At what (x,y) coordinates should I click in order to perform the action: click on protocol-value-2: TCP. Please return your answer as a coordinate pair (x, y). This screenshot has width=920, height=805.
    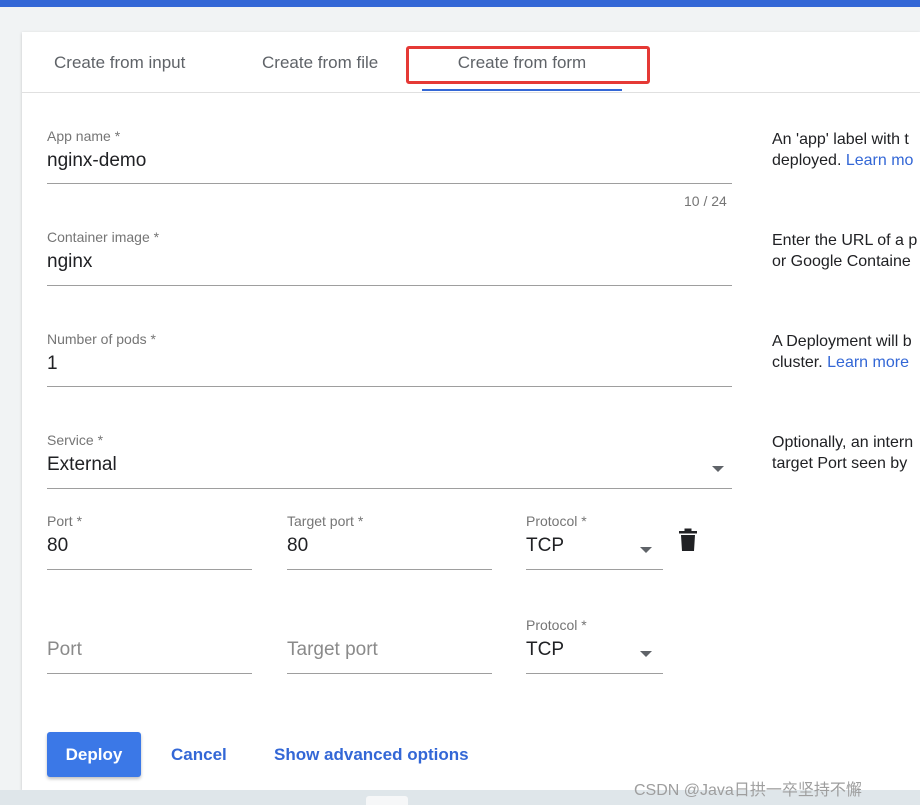
    Looking at the image, I should click on (545, 649).